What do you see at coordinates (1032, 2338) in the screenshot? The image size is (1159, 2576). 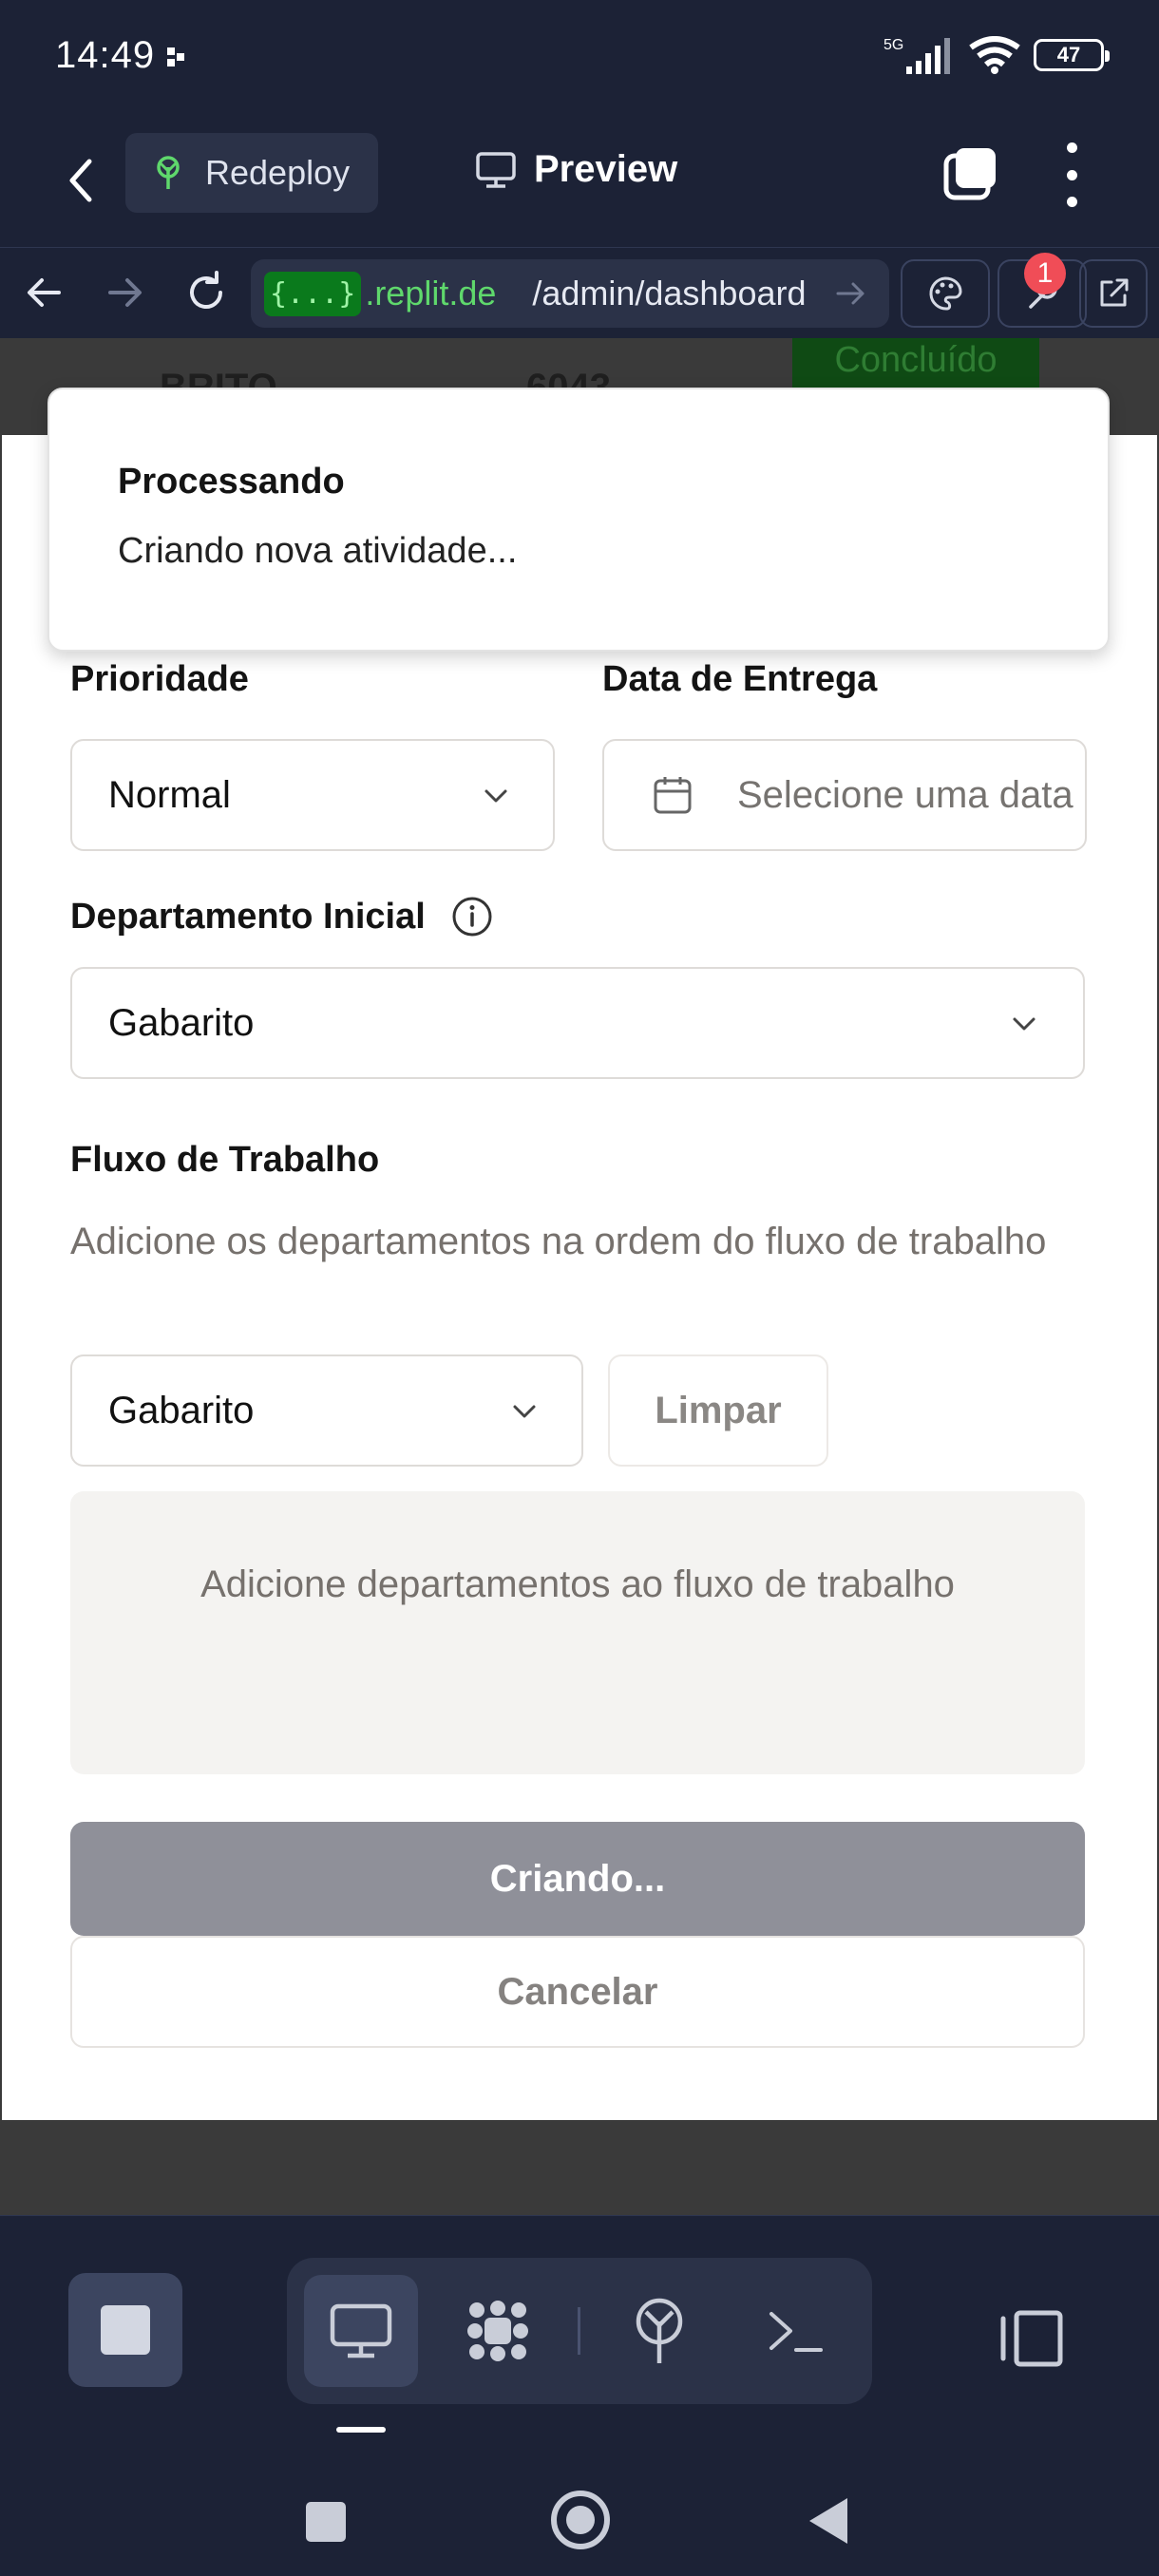 I see `layout-toggle-icon` at bounding box center [1032, 2338].